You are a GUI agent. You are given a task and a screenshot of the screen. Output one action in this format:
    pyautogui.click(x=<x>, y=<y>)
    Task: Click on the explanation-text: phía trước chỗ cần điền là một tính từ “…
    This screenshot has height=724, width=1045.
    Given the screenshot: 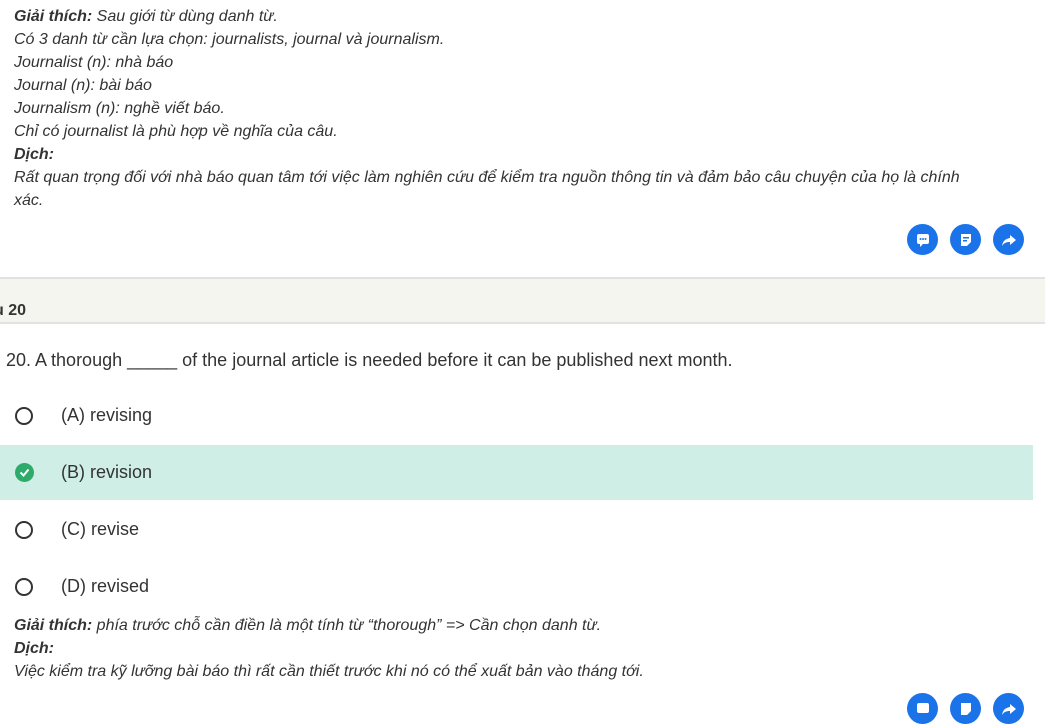 What is the action you would take?
    pyautogui.click(x=347, y=625)
    